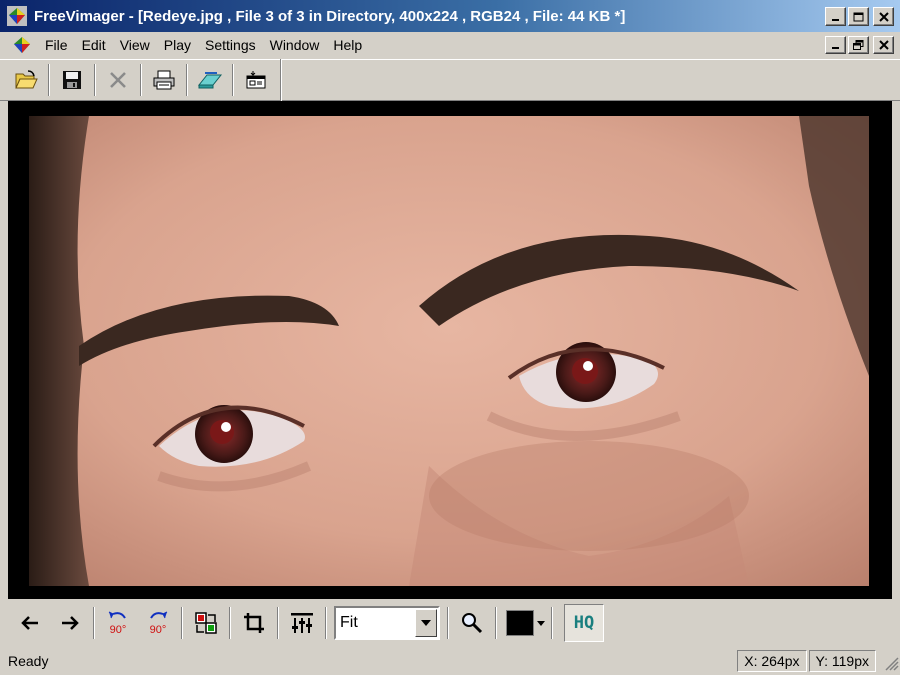 The image size is (900, 675). I want to click on close-button, so click(883, 16).